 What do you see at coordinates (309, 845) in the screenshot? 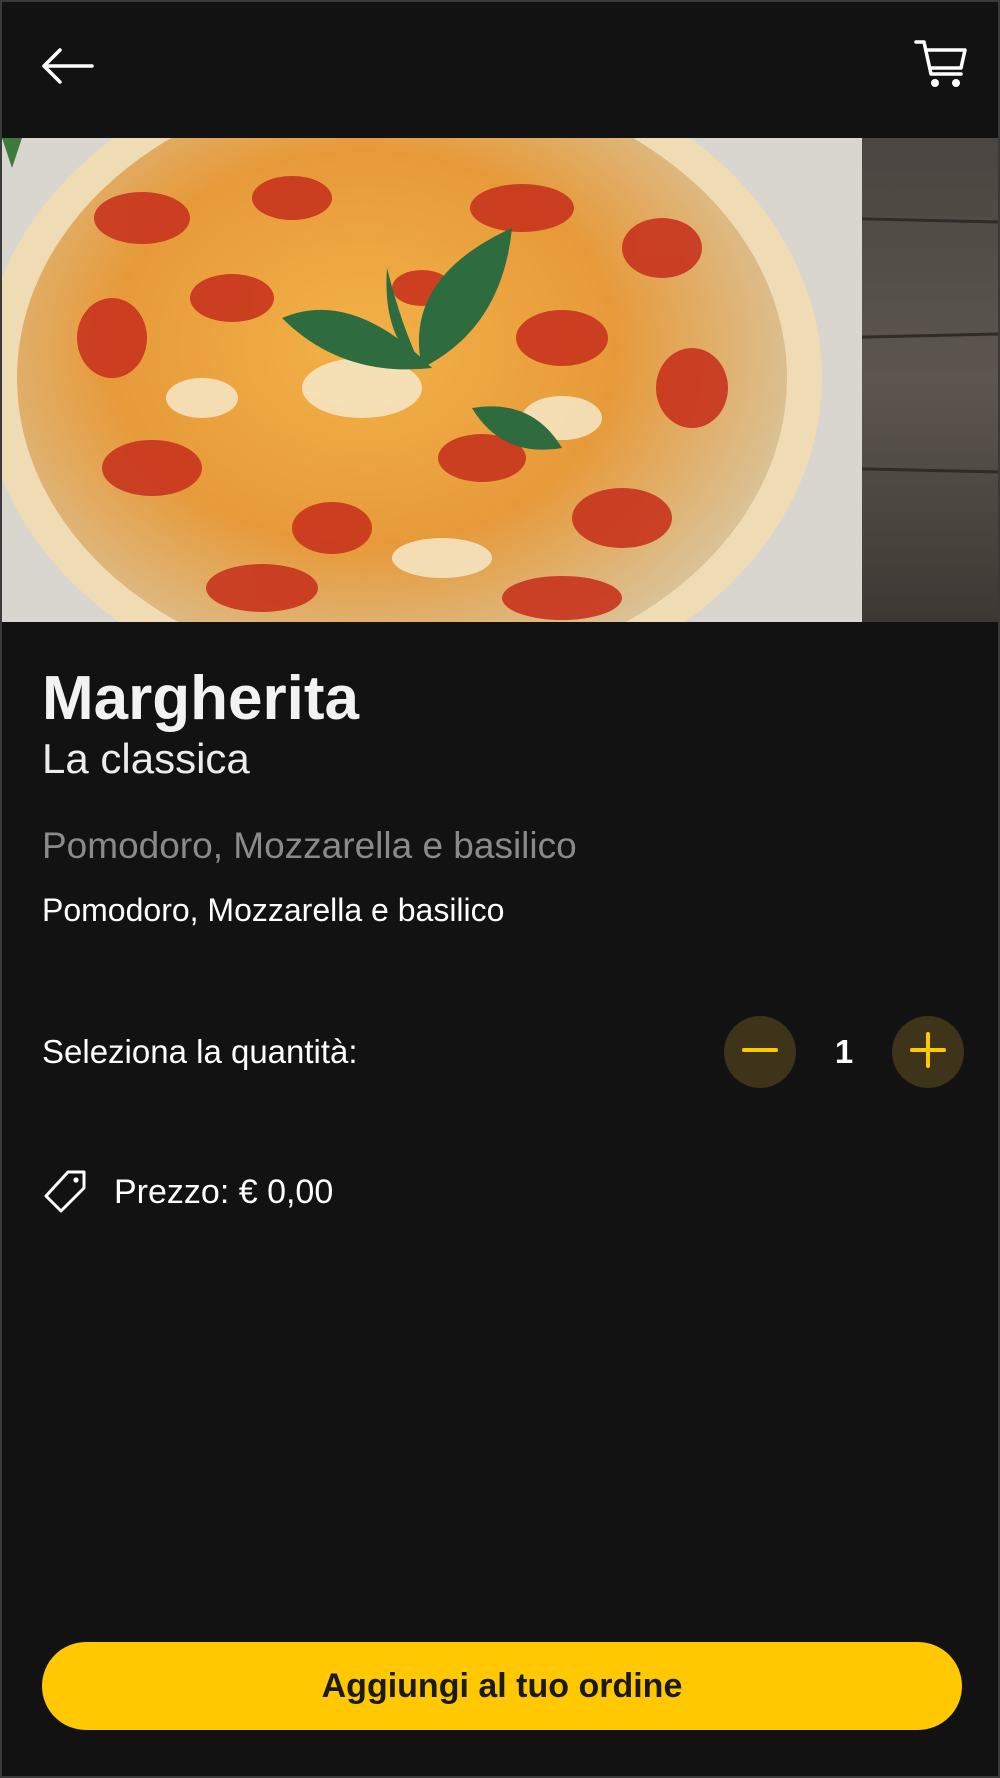
I see `product-ingredients-muted: Pomodoro, Mozzarella e basilico` at bounding box center [309, 845].